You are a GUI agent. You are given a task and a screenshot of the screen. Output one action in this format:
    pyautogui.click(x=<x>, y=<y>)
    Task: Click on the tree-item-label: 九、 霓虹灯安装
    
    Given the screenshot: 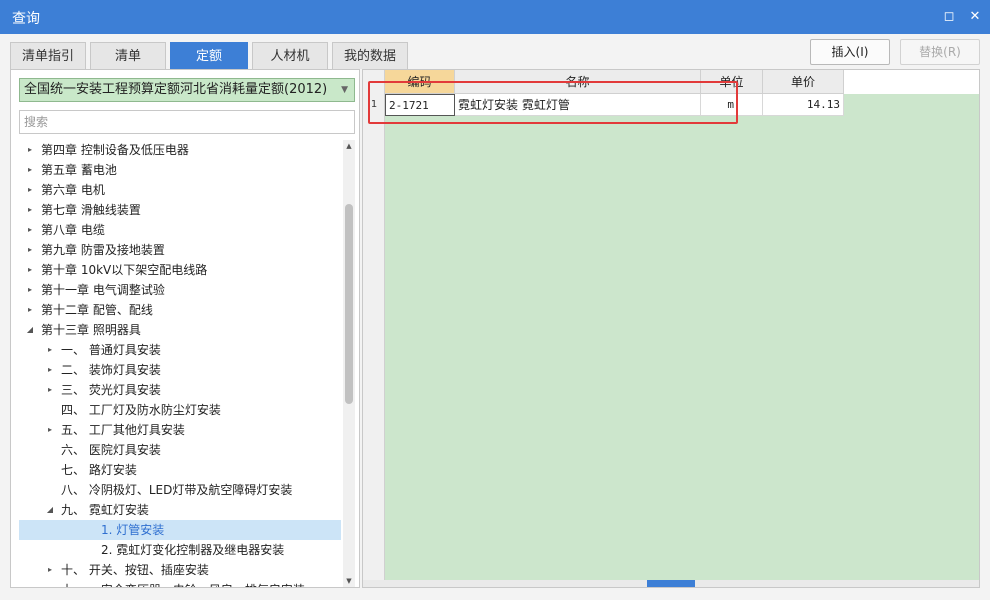 What is the action you would take?
    pyautogui.click(x=105, y=510)
    